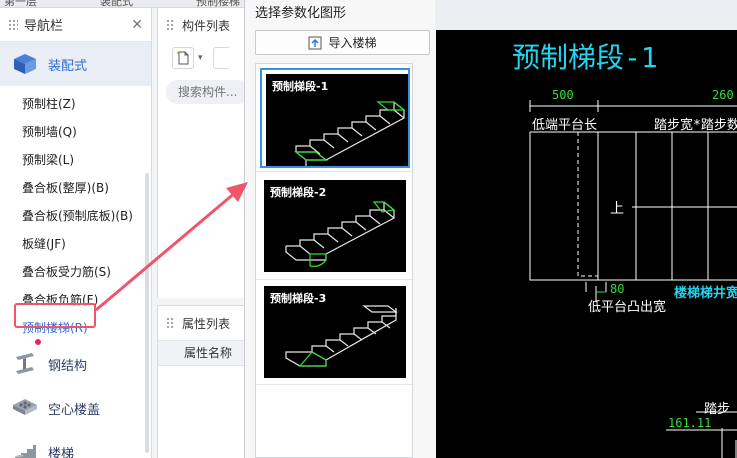 This screenshot has width=737, height=458. I want to click on property-list-panel: 属性列表 属性名称, so click(201, 381).